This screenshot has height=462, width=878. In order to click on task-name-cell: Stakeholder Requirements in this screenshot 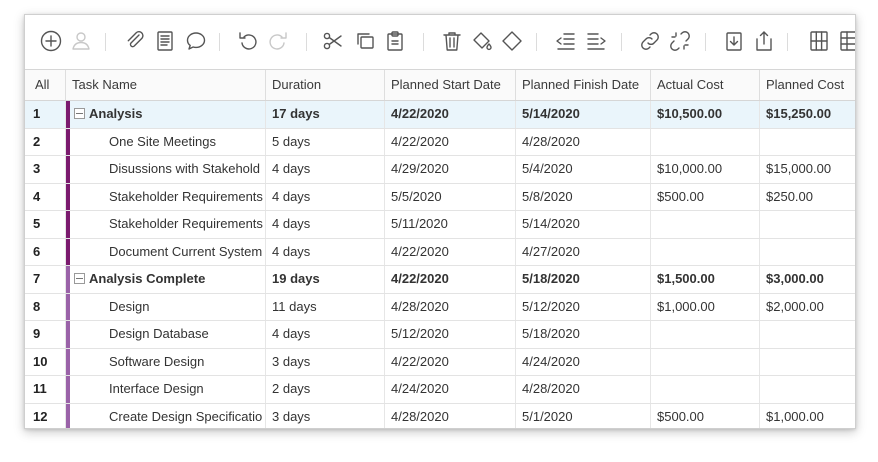, I will do `click(166, 196)`.